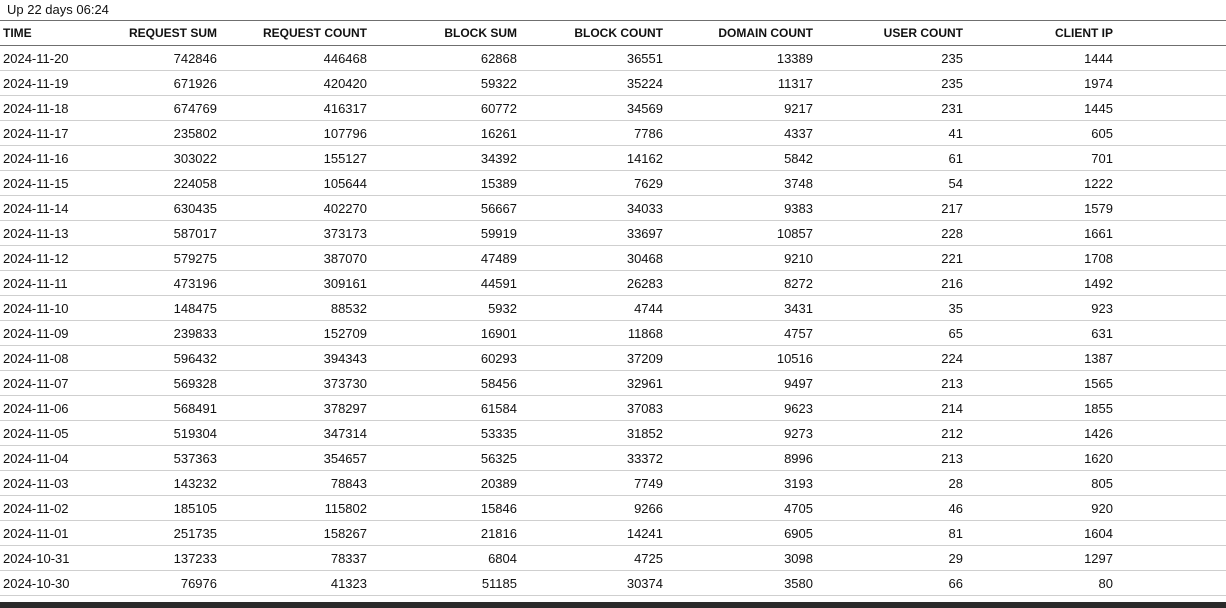  I want to click on cell-domain-count: 9383, so click(738, 208).